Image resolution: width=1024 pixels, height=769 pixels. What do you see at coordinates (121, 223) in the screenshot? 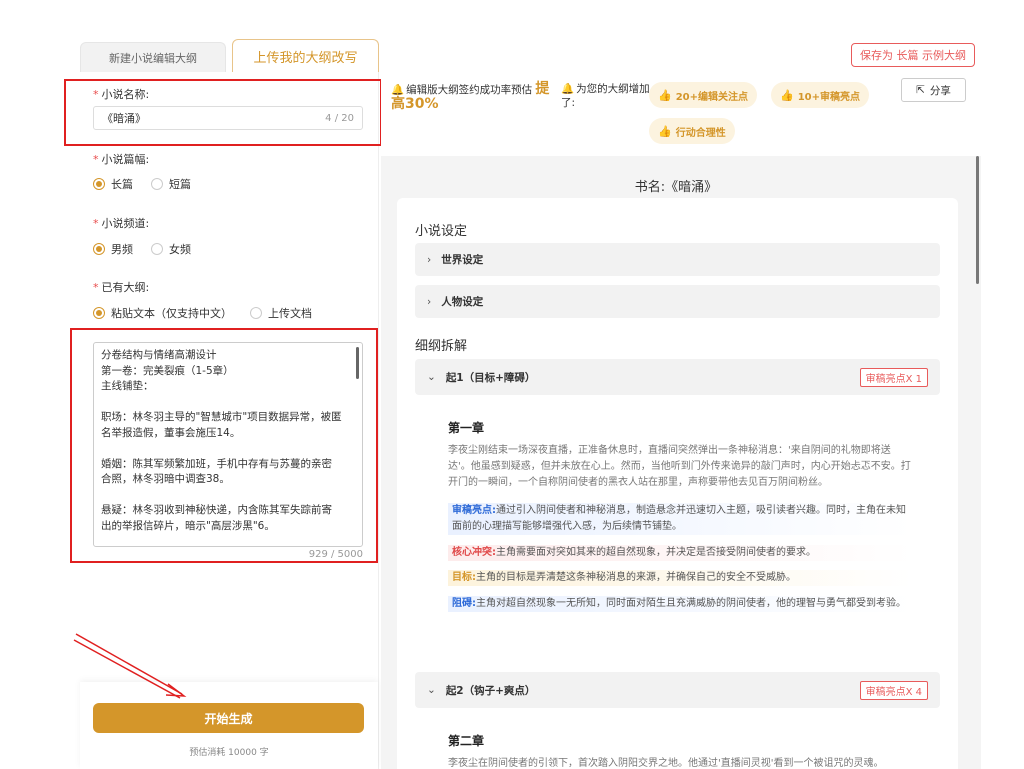
I see `channel-label: * 小说频道:` at bounding box center [121, 223].